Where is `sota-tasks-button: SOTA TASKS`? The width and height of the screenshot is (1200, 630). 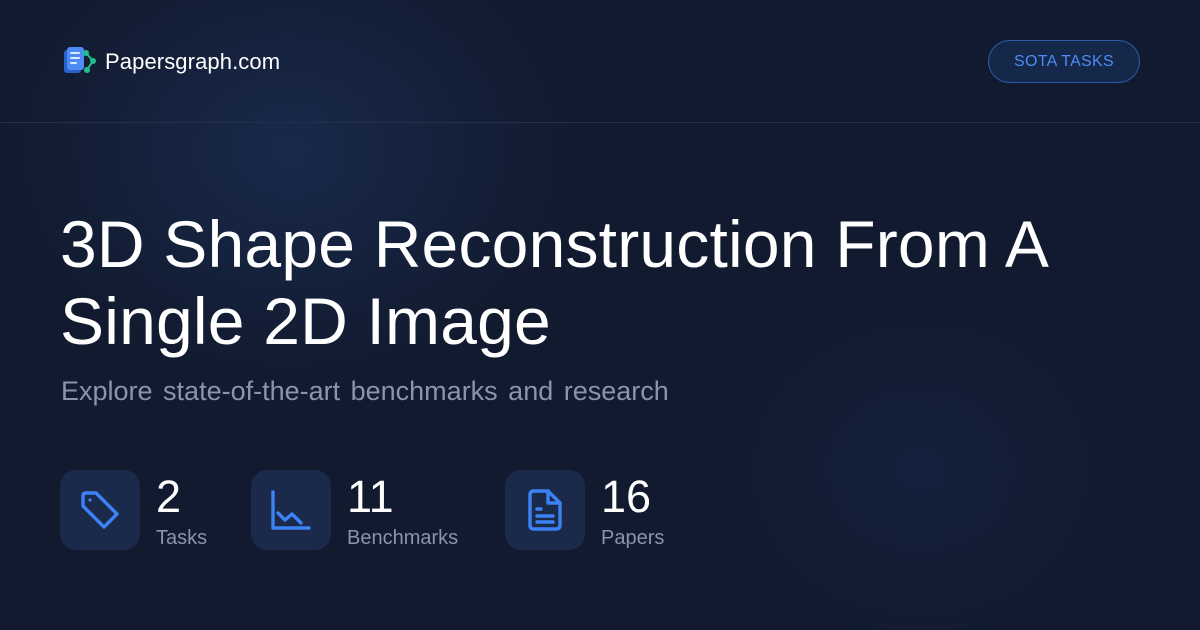 sota-tasks-button: SOTA TASKS is located at coordinates (1064, 61).